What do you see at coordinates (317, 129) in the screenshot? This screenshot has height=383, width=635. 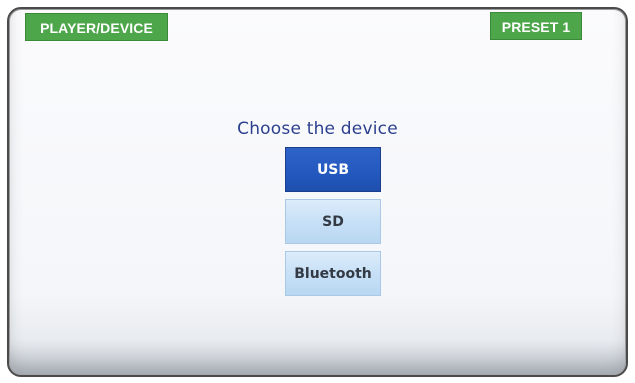 I see `device-prompt: Choose the device` at bounding box center [317, 129].